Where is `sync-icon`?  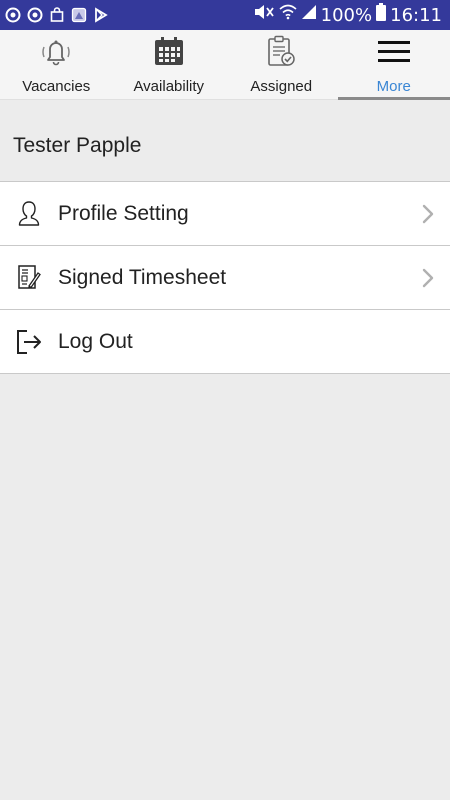
sync-icon is located at coordinates (12, 15).